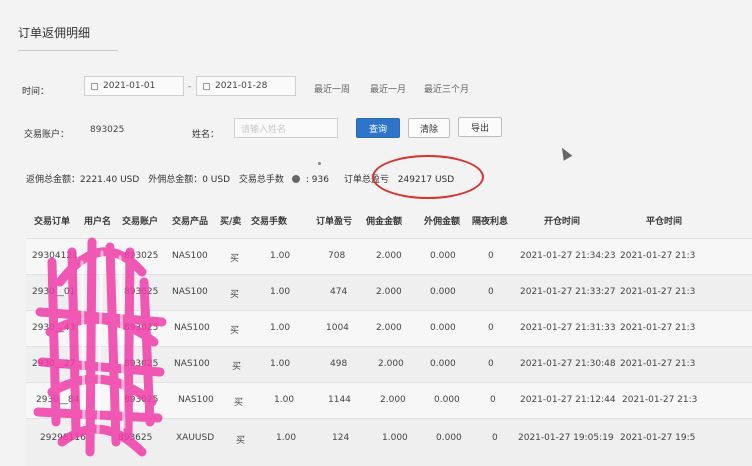 This screenshot has height=466, width=752. What do you see at coordinates (566, 438) in the screenshot?
I see `cell-open-time: 2021-01-27 19:05:19` at bounding box center [566, 438].